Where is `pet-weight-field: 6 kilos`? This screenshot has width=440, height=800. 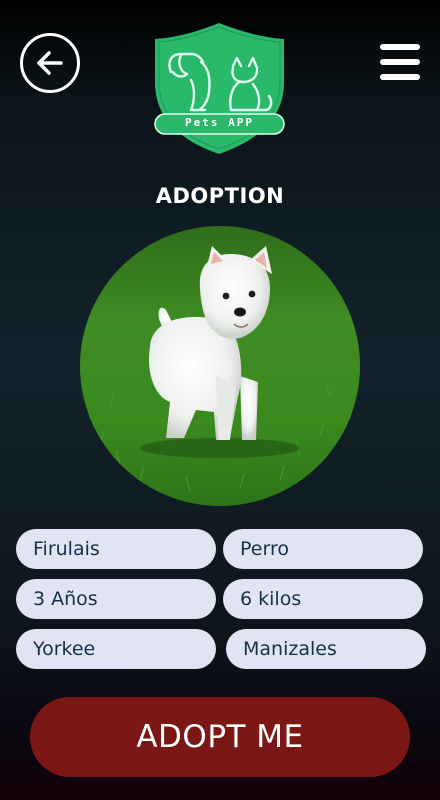
pet-weight-field: 6 kilos is located at coordinates (323, 599).